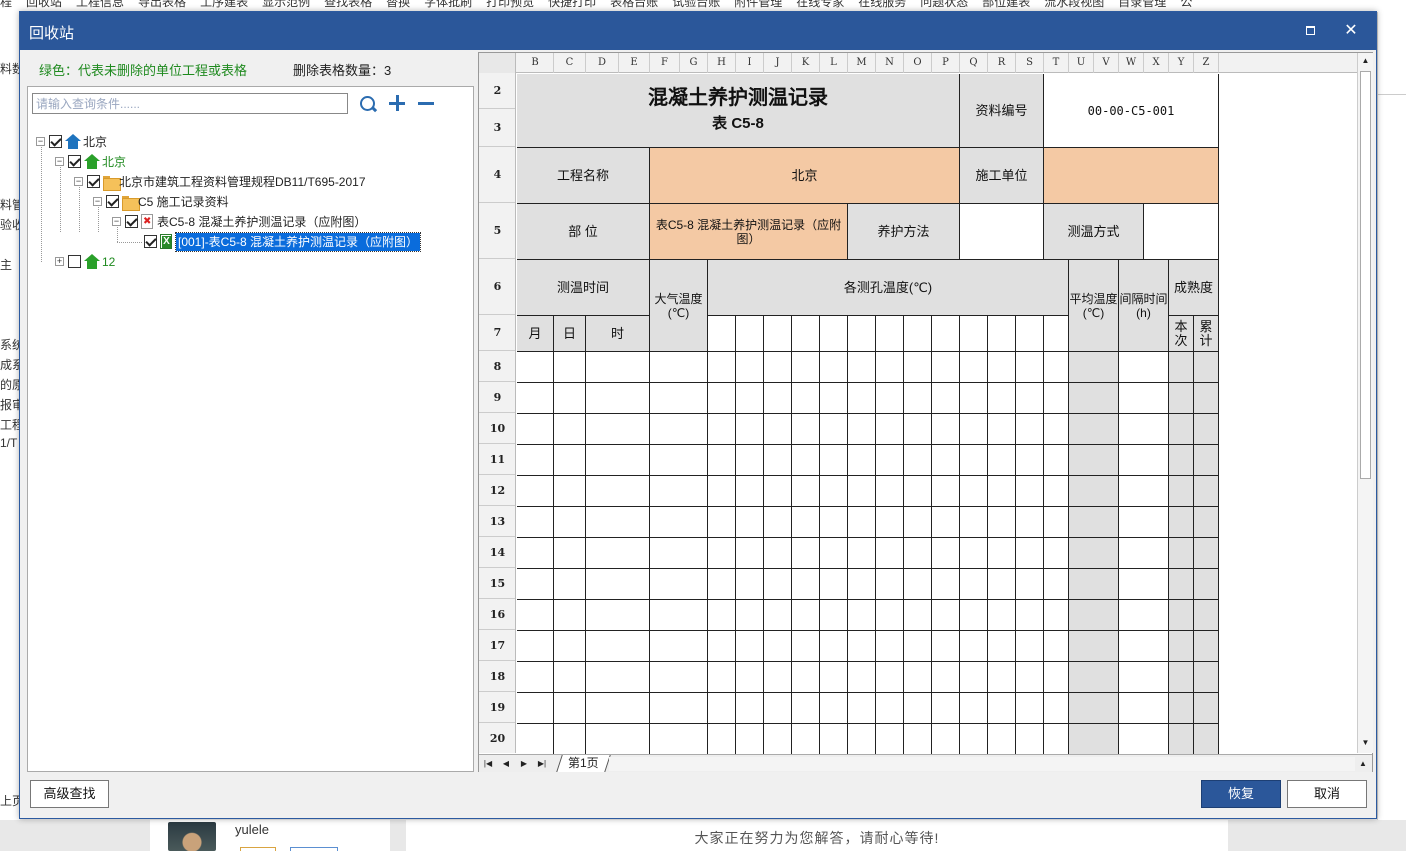  I want to click on username: yulele, so click(252, 829).